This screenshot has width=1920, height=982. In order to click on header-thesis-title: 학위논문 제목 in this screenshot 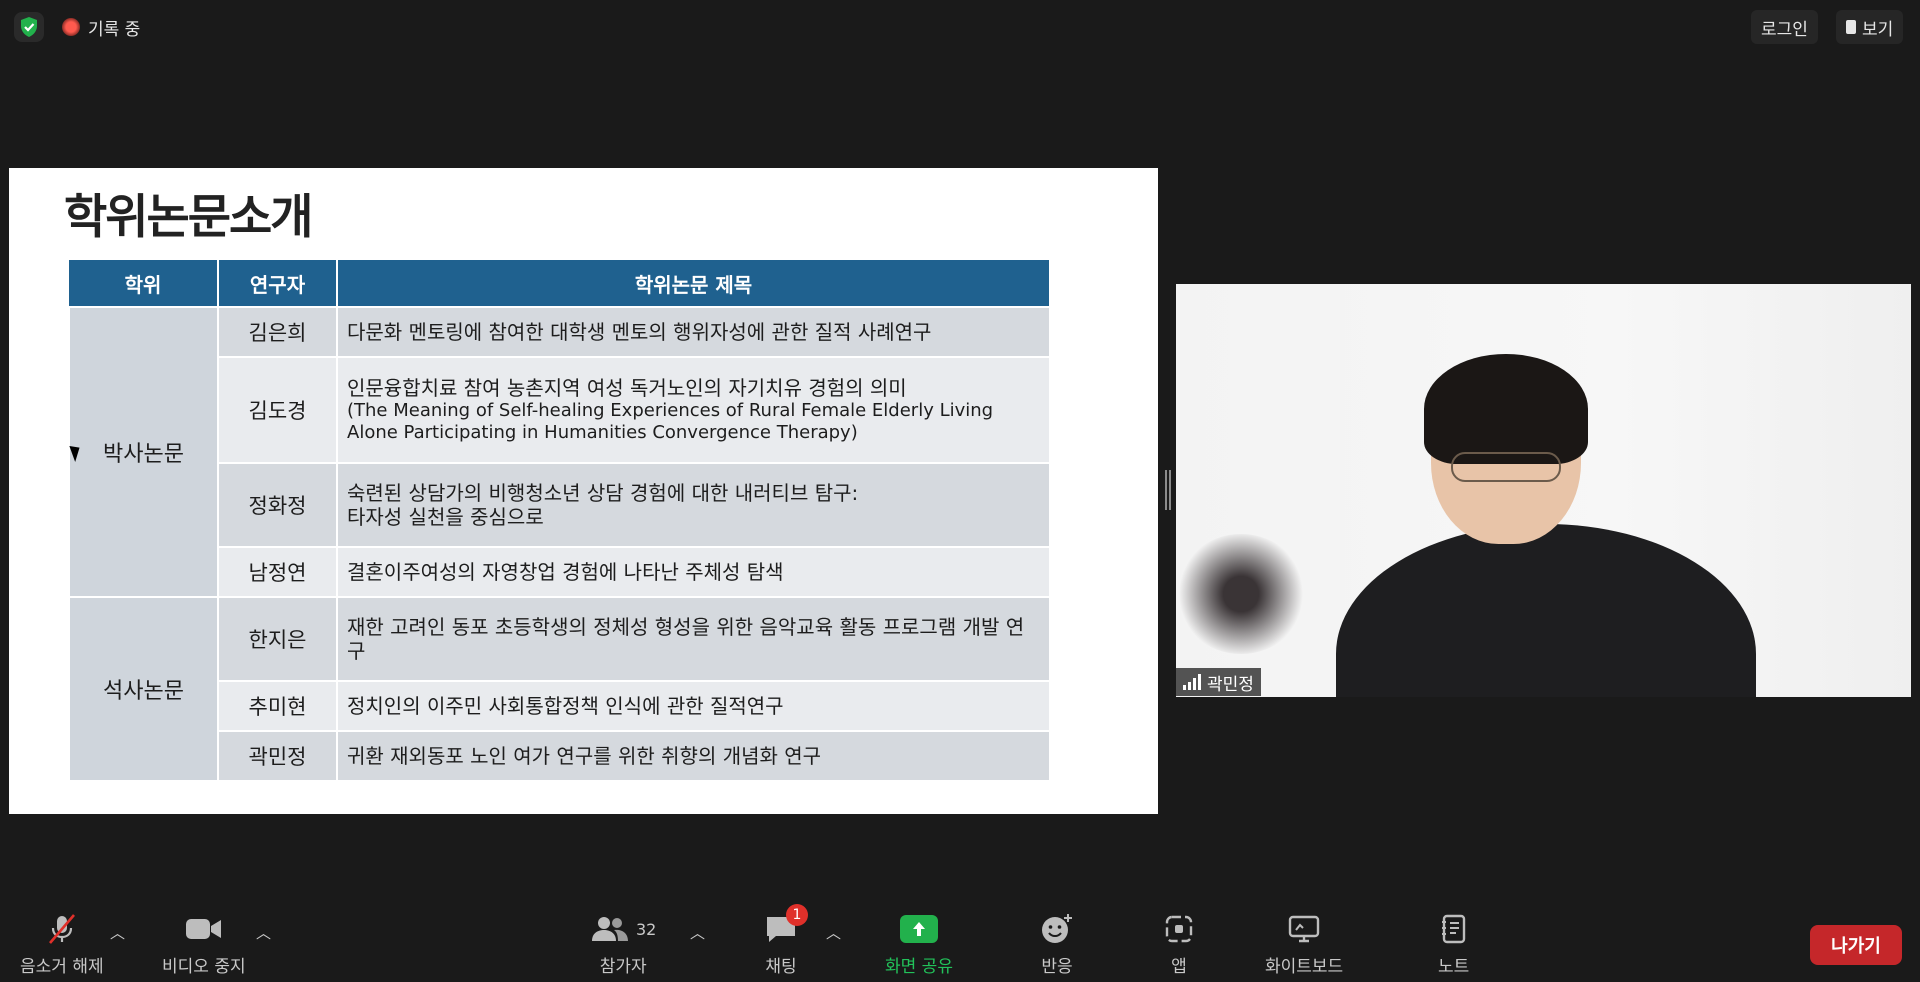, I will do `click(694, 283)`.